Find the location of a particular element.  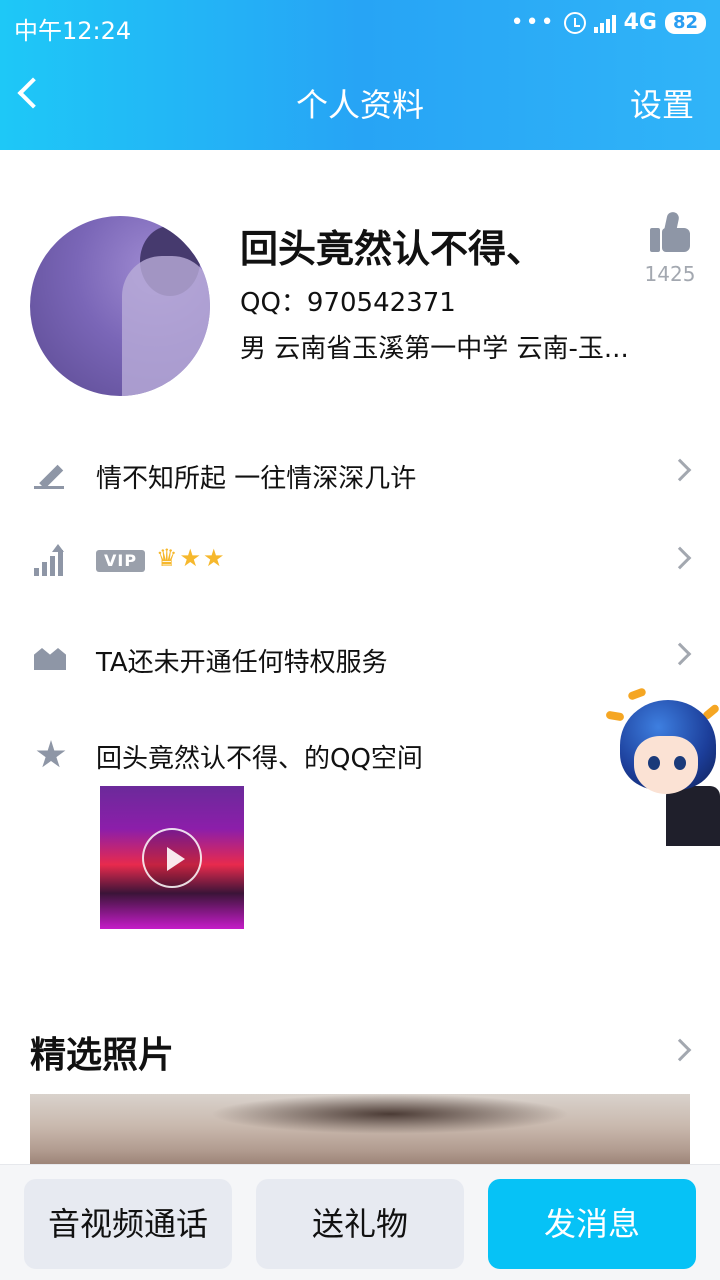

profile-qq-number: QQ：970542371 is located at coordinates (348, 303).